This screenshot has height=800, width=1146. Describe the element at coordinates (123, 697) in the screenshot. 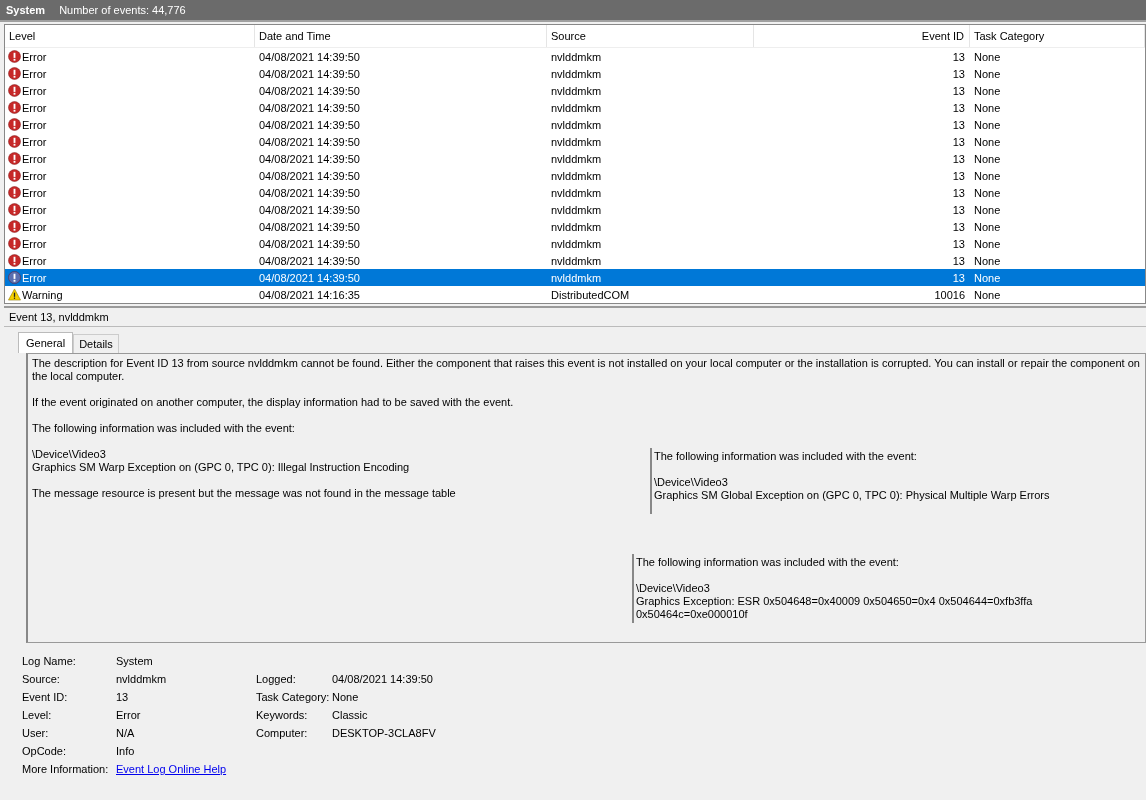

I see `field-value: 13` at that location.